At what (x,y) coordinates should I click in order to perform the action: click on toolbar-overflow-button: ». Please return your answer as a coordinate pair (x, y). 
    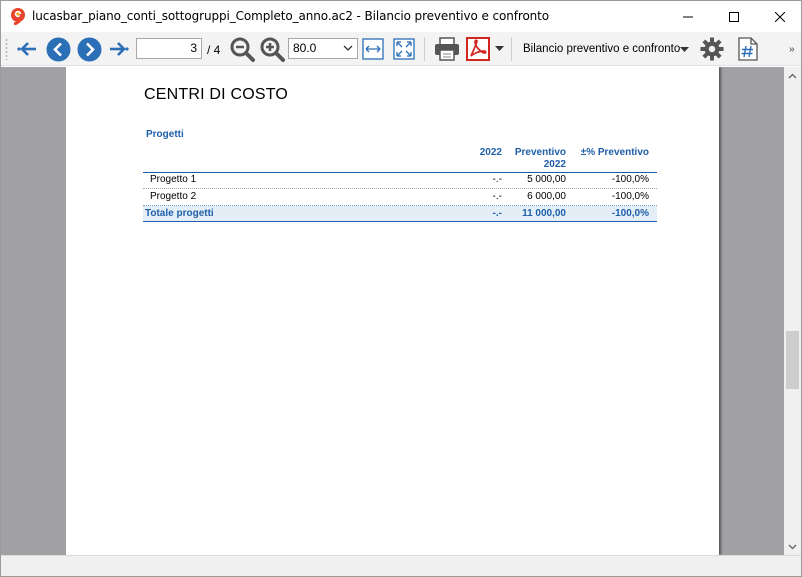
    Looking at the image, I should click on (792, 49).